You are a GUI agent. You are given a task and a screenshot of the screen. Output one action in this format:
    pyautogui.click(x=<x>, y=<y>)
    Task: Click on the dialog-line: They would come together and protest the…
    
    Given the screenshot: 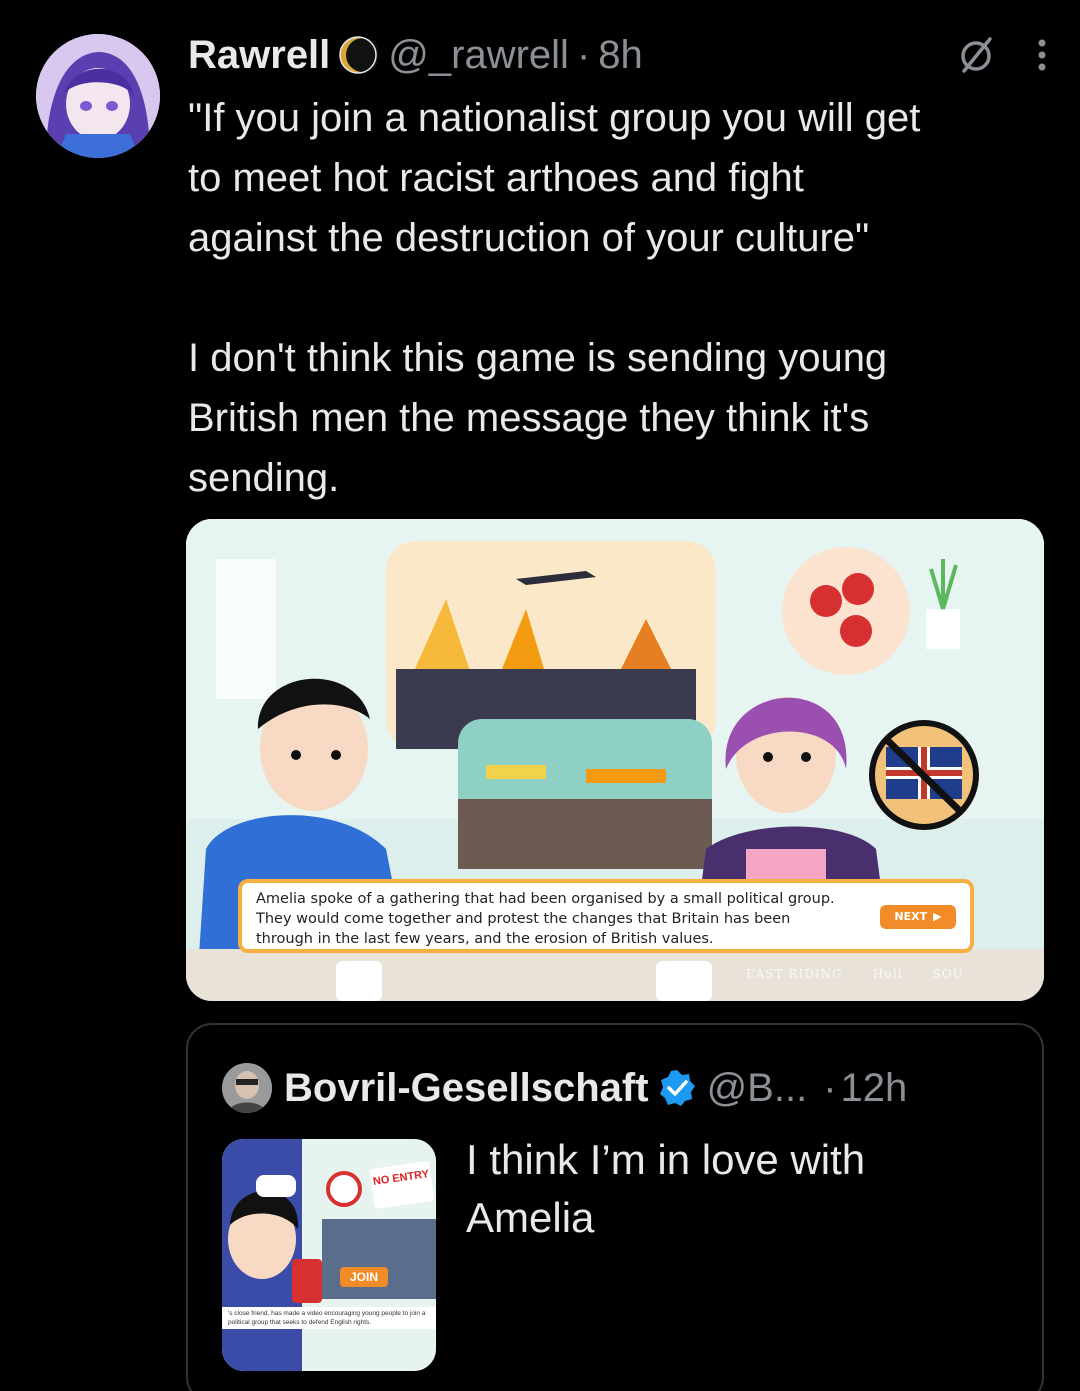 What is the action you would take?
    pyautogui.click(x=523, y=919)
    